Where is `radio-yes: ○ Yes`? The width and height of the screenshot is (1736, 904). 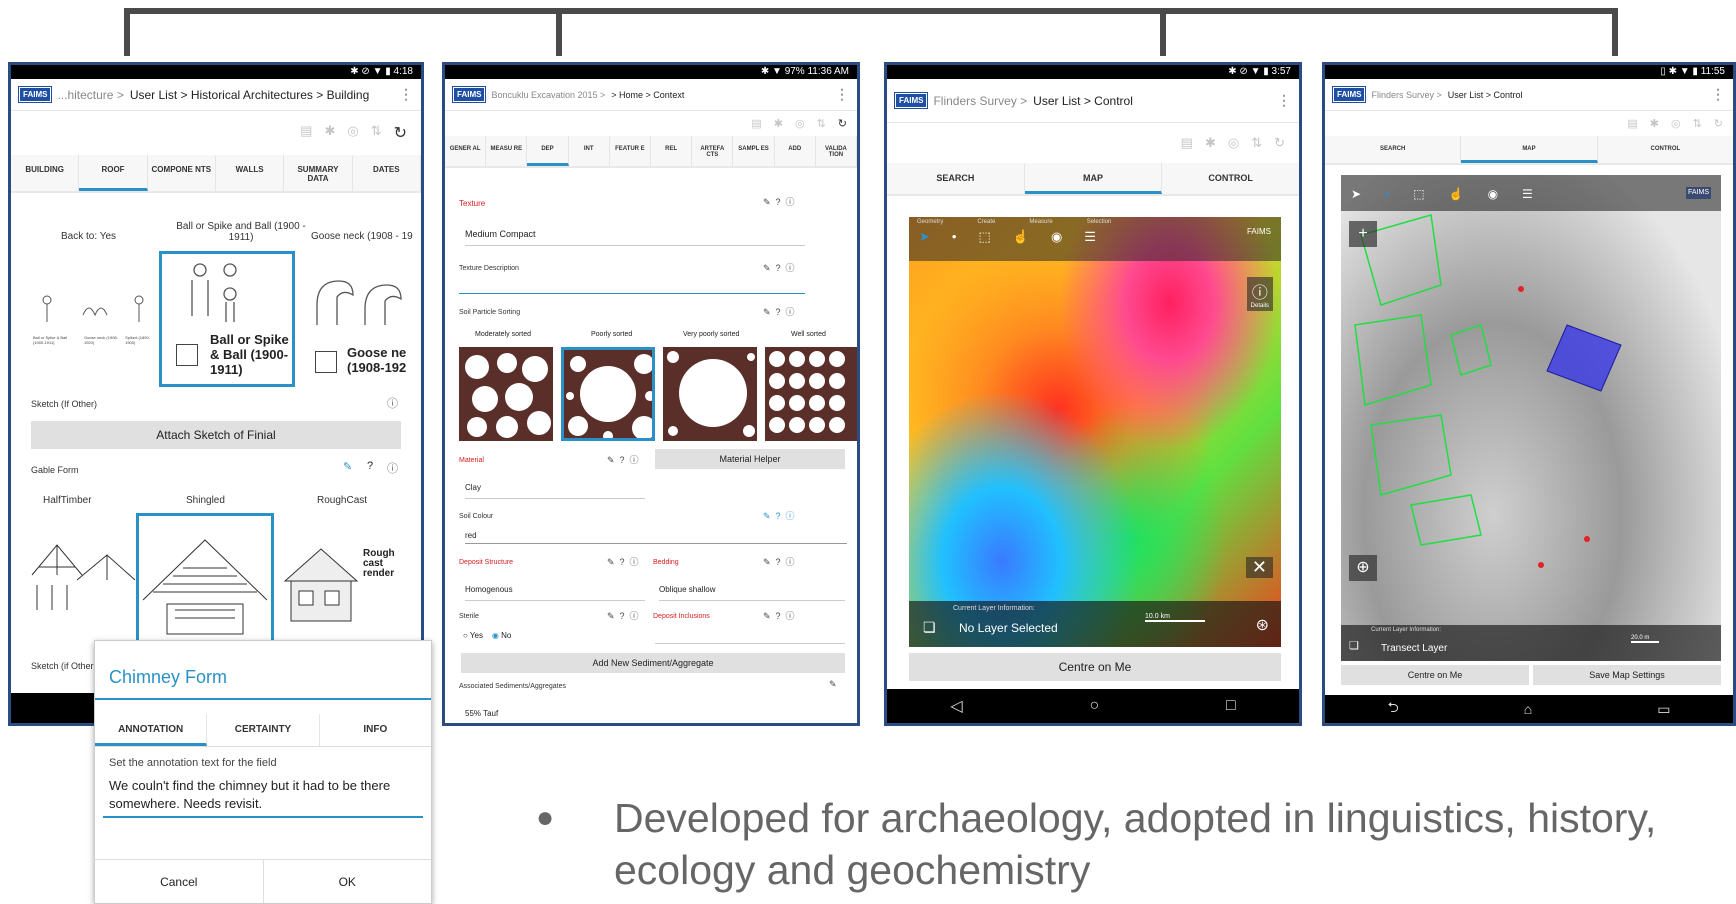 radio-yes: ○ Yes is located at coordinates (473, 635).